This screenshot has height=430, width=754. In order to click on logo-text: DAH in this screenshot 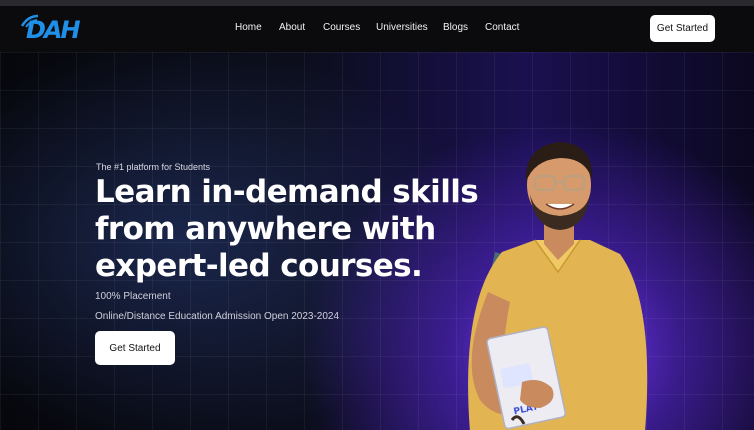, I will do `click(53, 30)`.